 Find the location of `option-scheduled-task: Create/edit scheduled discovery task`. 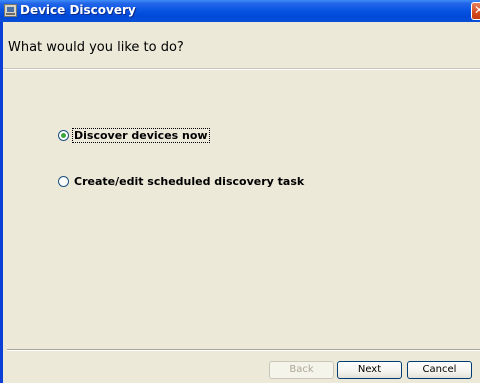

option-scheduled-task: Create/edit scheduled discovery task is located at coordinates (181, 181).